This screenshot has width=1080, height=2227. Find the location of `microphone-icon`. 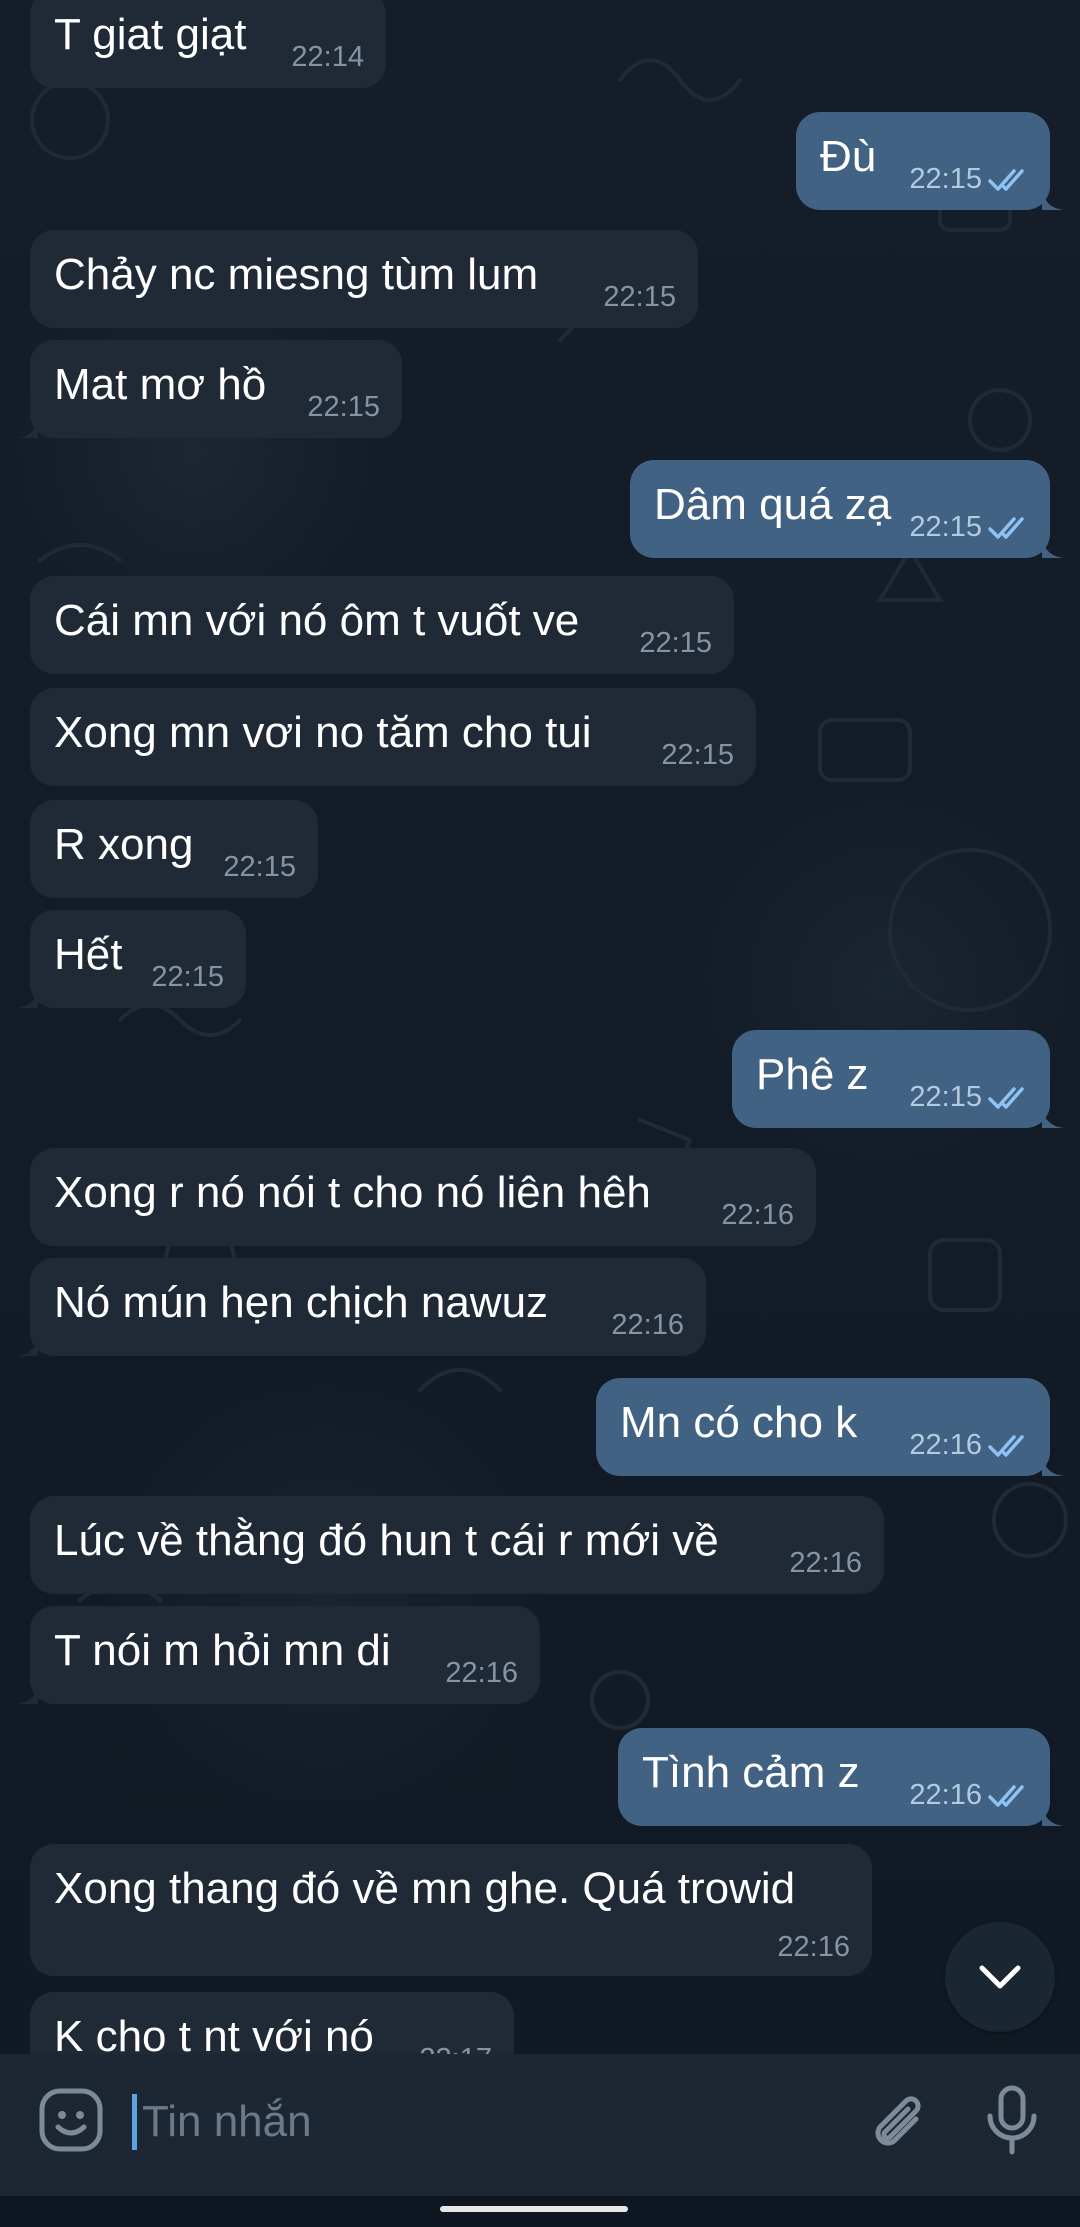

microphone-icon is located at coordinates (1012, 2120).